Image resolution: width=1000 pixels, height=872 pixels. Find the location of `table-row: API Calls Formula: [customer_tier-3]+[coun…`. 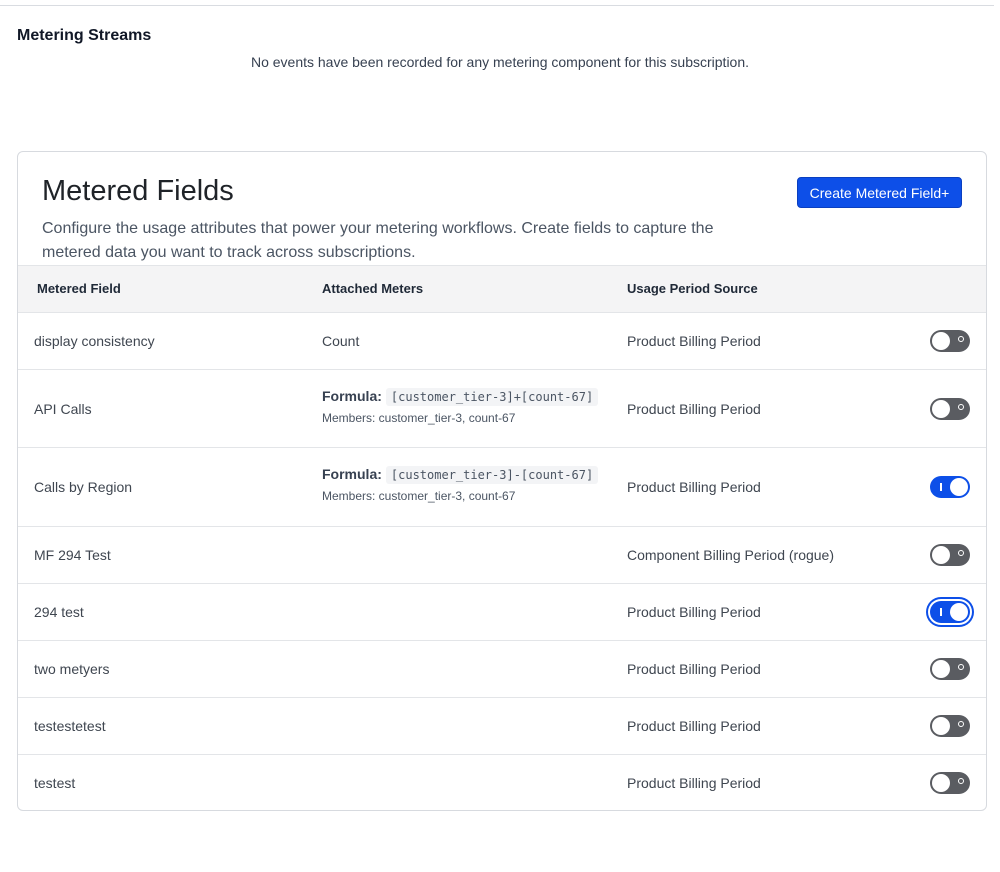

table-row: API Calls Formula: [customer_tier-3]+[coun… is located at coordinates (502, 409).